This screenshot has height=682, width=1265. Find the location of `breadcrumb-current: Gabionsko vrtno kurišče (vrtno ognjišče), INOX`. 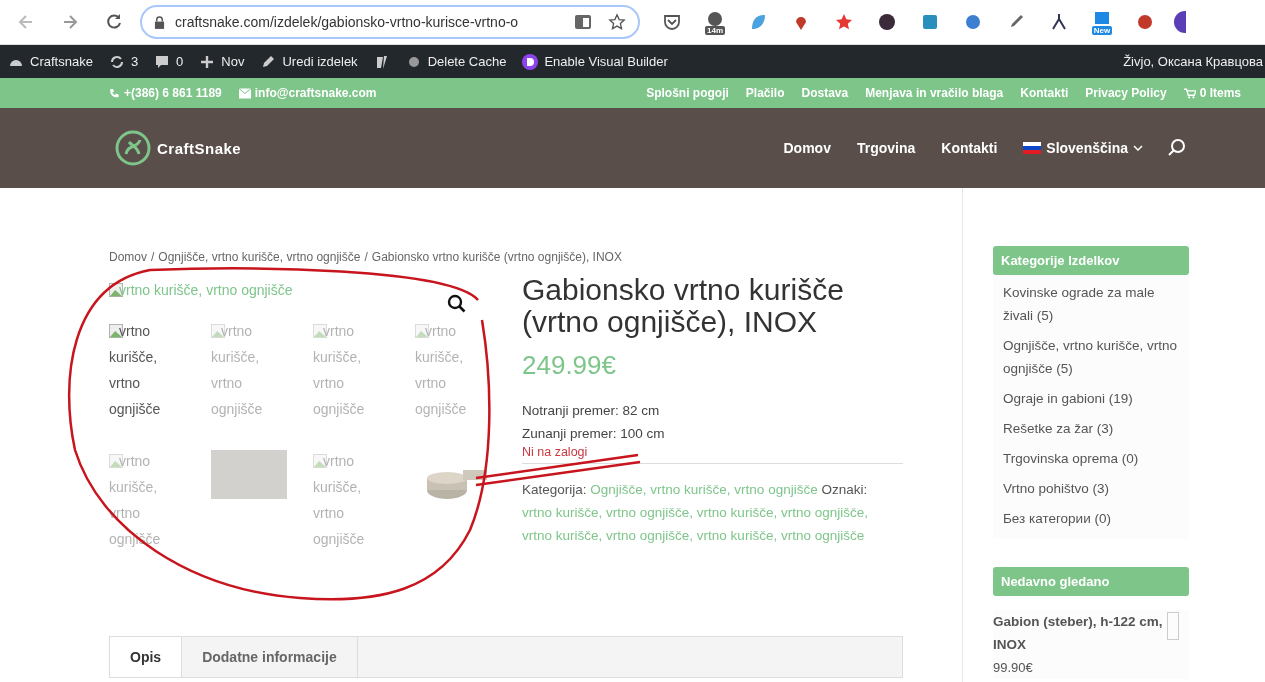

breadcrumb-current: Gabionsko vrtno kurišče (vrtno ognjišče), INOX is located at coordinates (496, 257).